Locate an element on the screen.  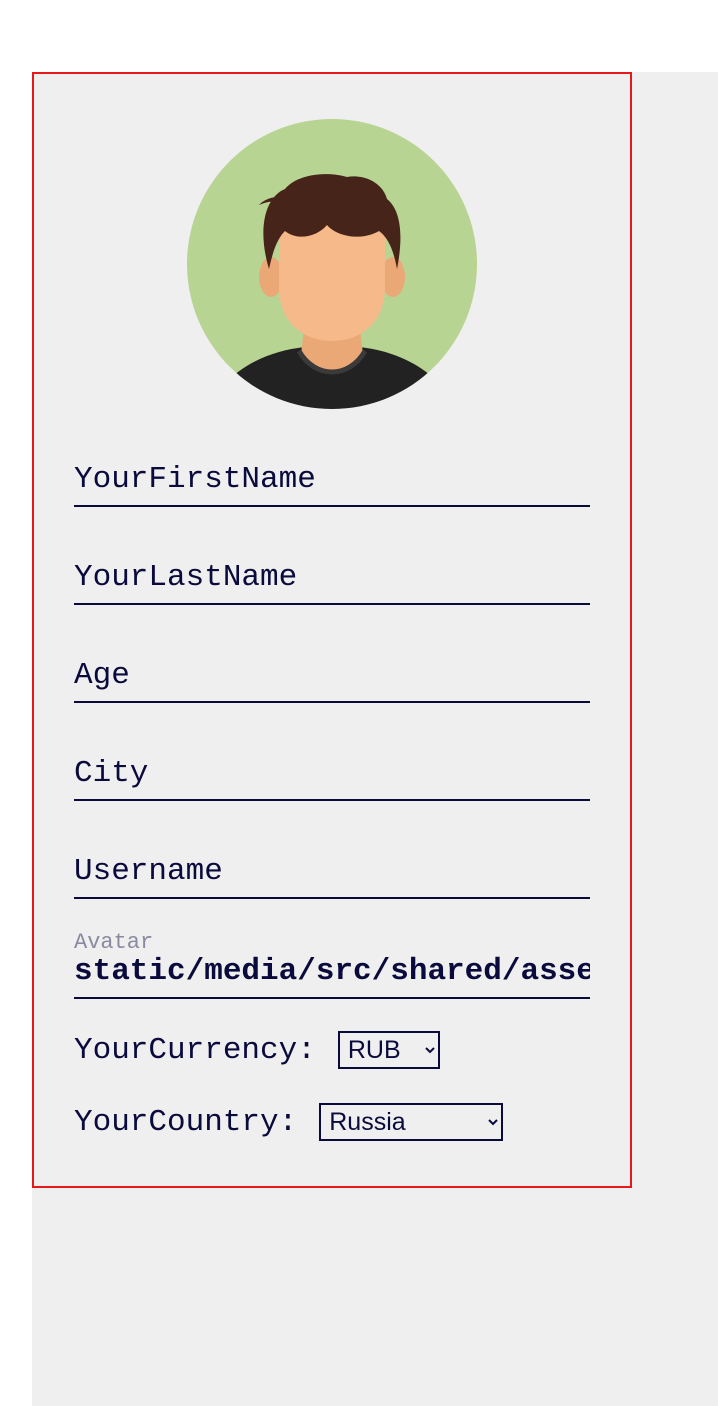
last-name-input is located at coordinates (332, 582).